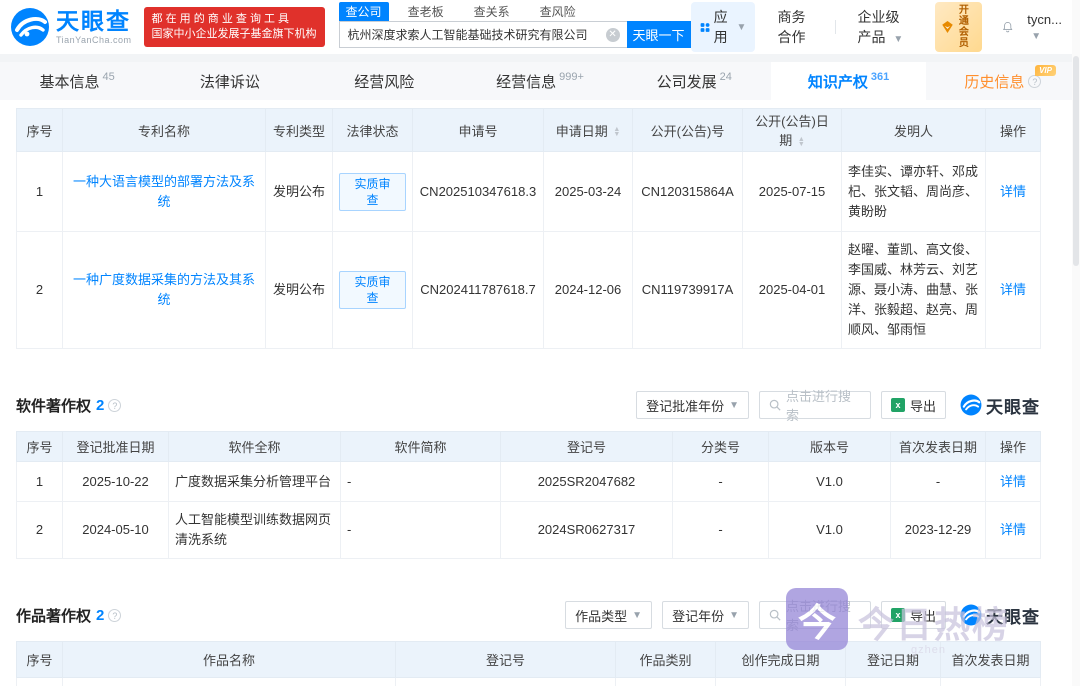  What do you see at coordinates (77, 81) in the screenshot?
I see `tab-basic-info: 基本信息 45` at bounding box center [77, 81].